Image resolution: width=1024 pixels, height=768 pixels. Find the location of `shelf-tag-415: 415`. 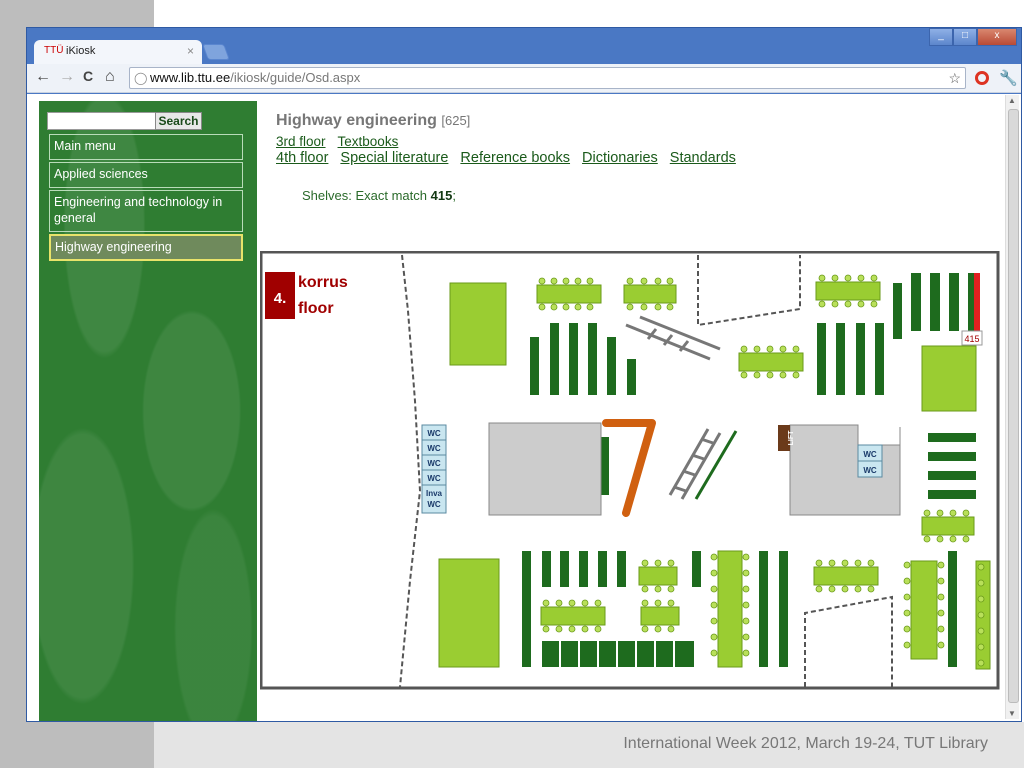

shelf-tag-415: 415 is located at coordinates (971, 339).